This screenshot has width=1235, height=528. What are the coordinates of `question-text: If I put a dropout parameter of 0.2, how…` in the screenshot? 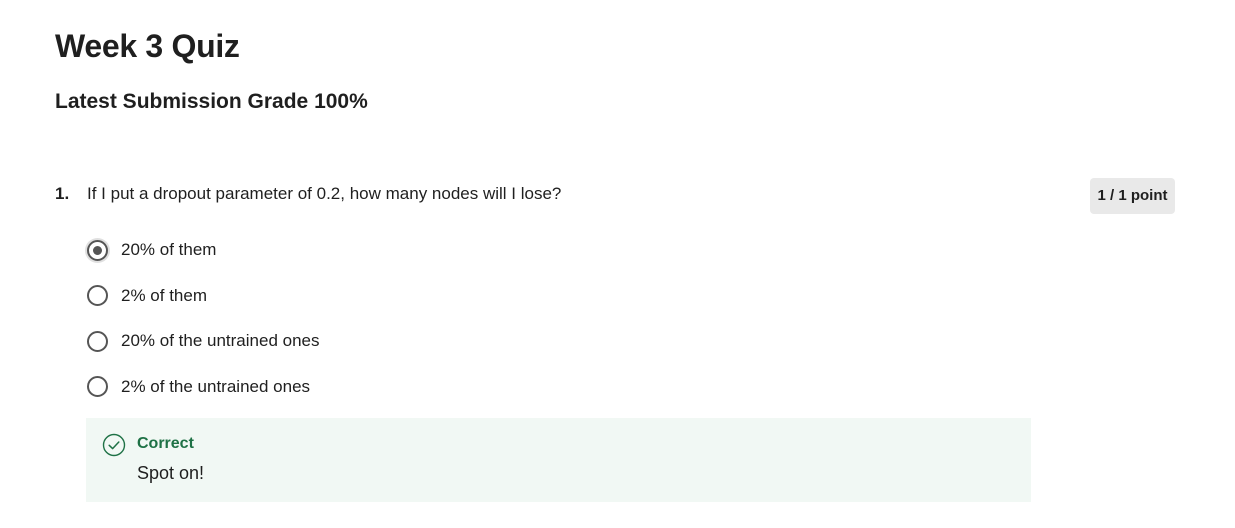 It's located at (324, 193).